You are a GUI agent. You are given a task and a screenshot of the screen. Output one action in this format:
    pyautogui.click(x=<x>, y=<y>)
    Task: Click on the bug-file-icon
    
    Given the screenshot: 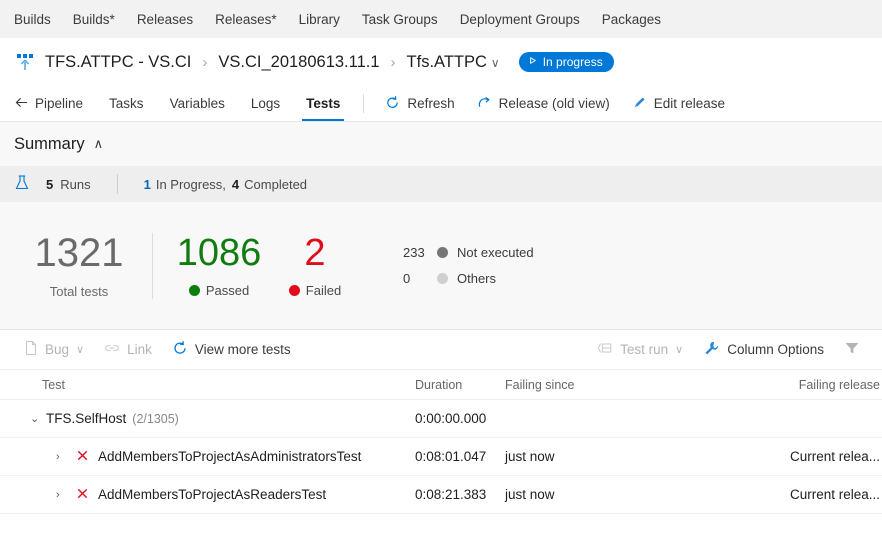 What is the action you would take?
    pyautogui.click(x=31, y=349)
    